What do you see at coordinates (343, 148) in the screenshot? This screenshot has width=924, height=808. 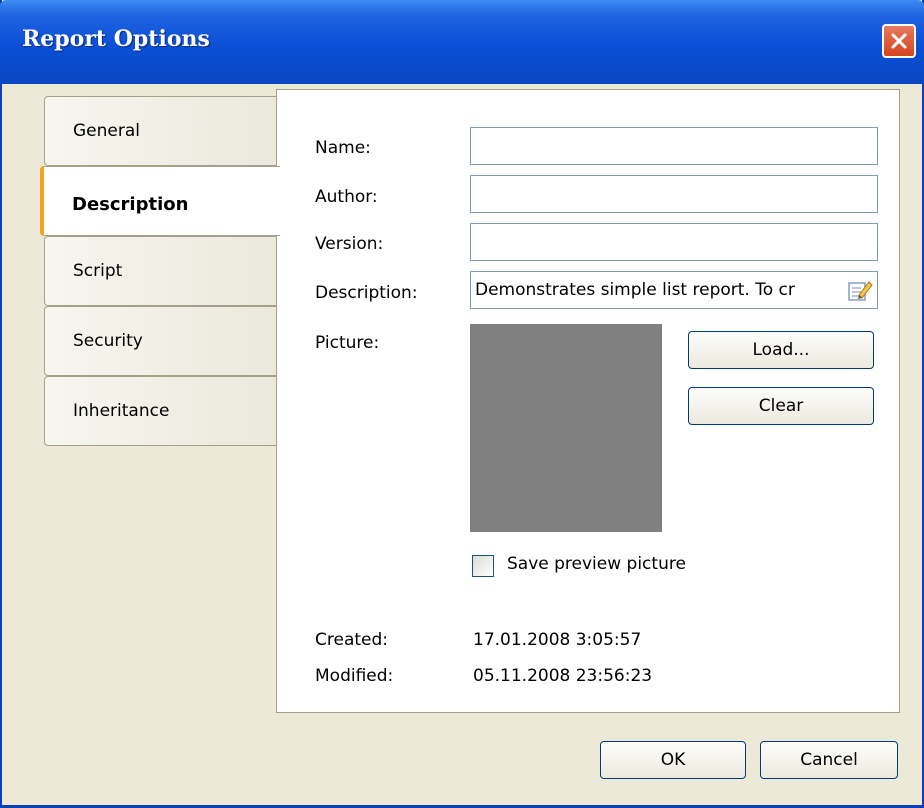 I see `name-label: Name:` at bounding box center [343, 148].